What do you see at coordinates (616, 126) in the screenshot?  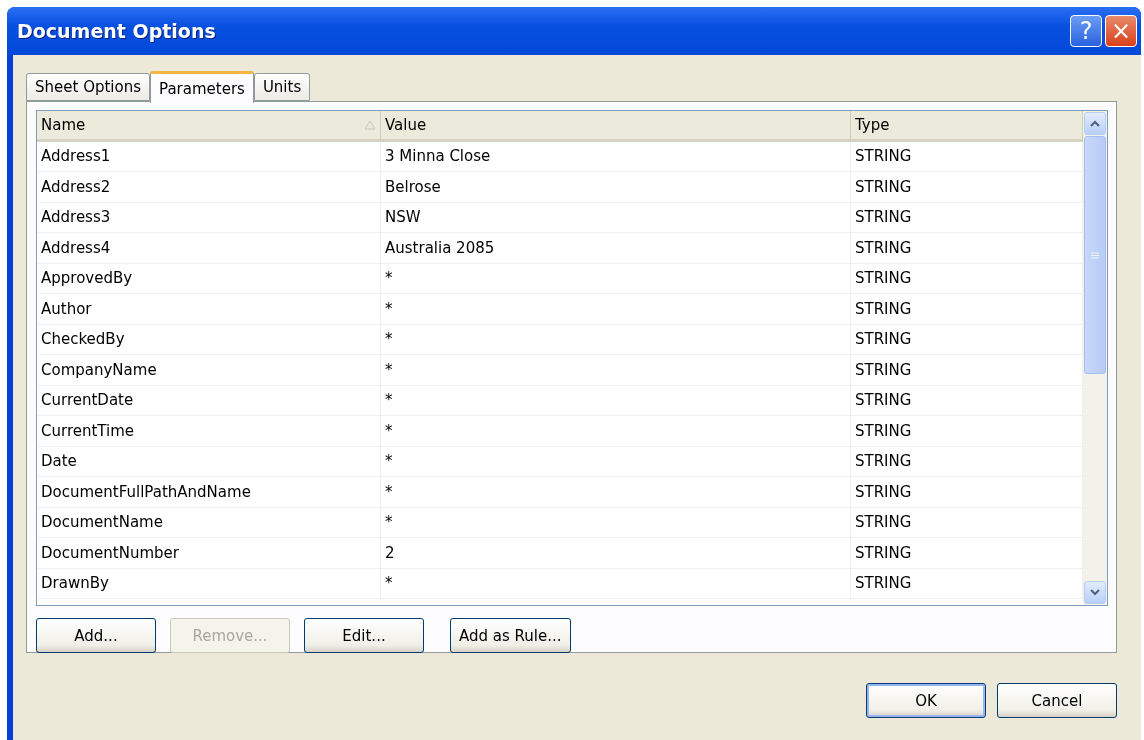 I see `column-header: Value` at bounding box center [616, 126].